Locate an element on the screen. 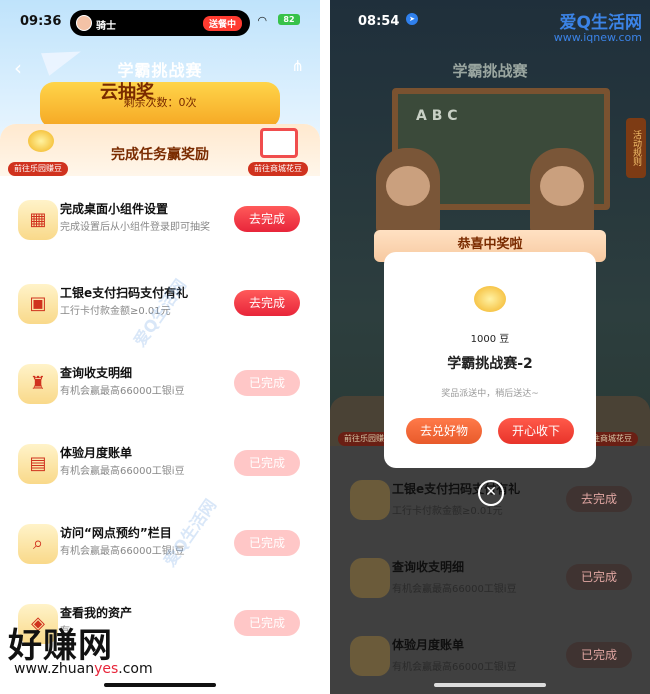  prize-note: 奖品派送中，稍后送达~ is located at coordinates (490, 394).